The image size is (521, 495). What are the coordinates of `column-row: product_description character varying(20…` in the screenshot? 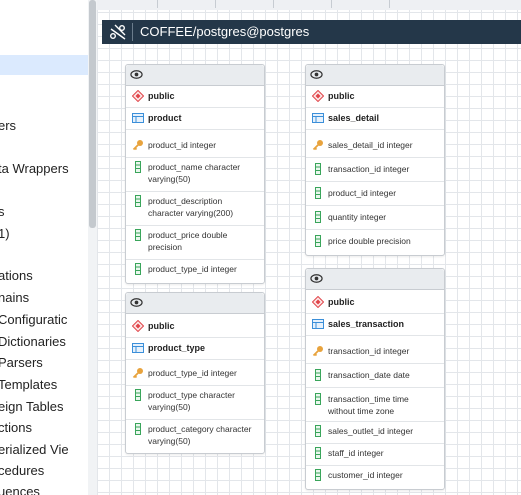 It's located at (195, 208).